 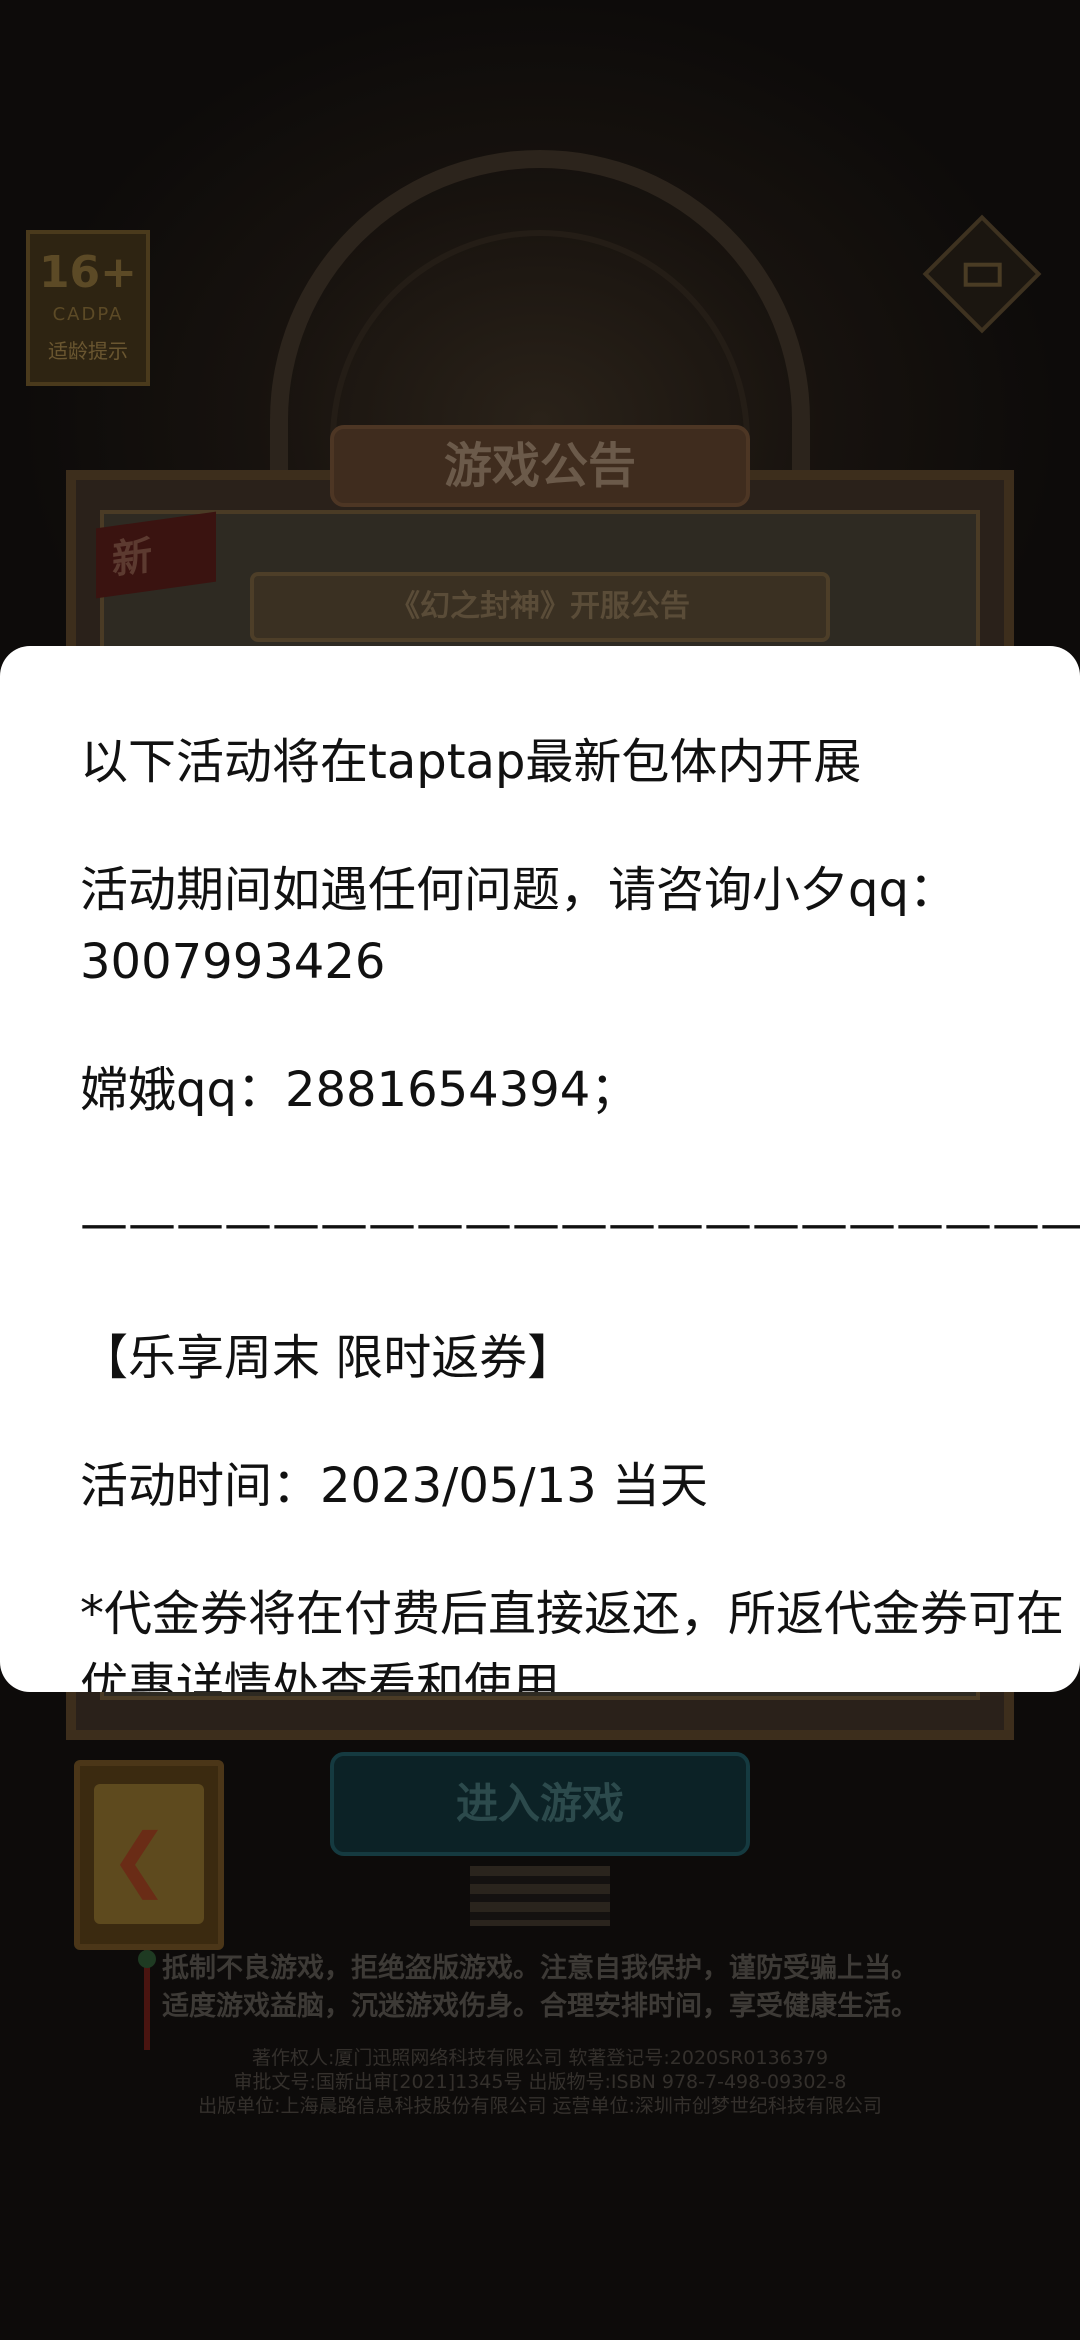 What do you see at coordinates (359, 1090) in the screenshot?
I see `announcement-line: 嫦娥qq：2881654394；` at bounding box center [359, 1090].